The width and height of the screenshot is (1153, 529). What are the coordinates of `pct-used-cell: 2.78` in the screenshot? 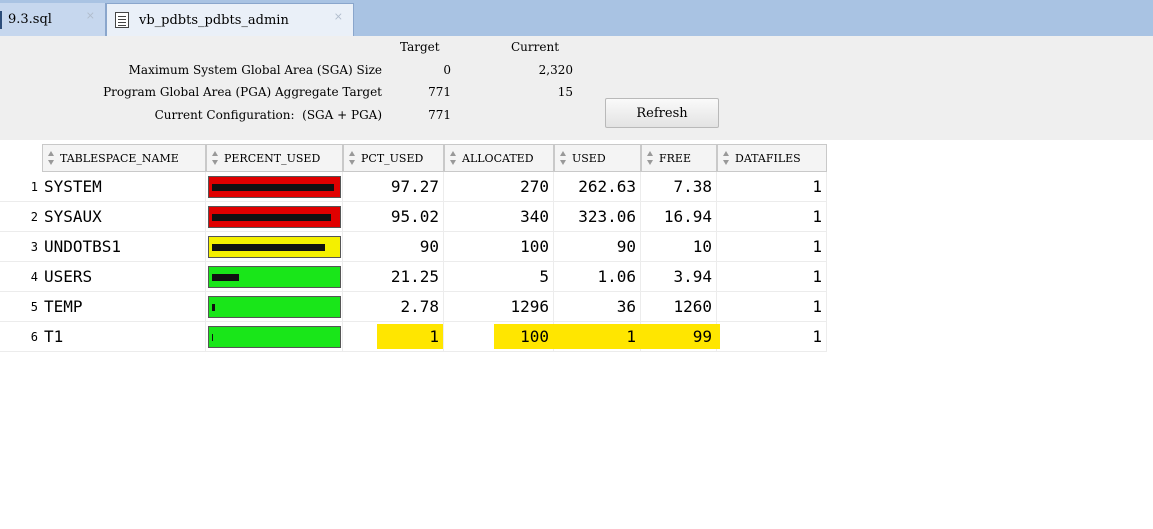 It's located at (393, 307).